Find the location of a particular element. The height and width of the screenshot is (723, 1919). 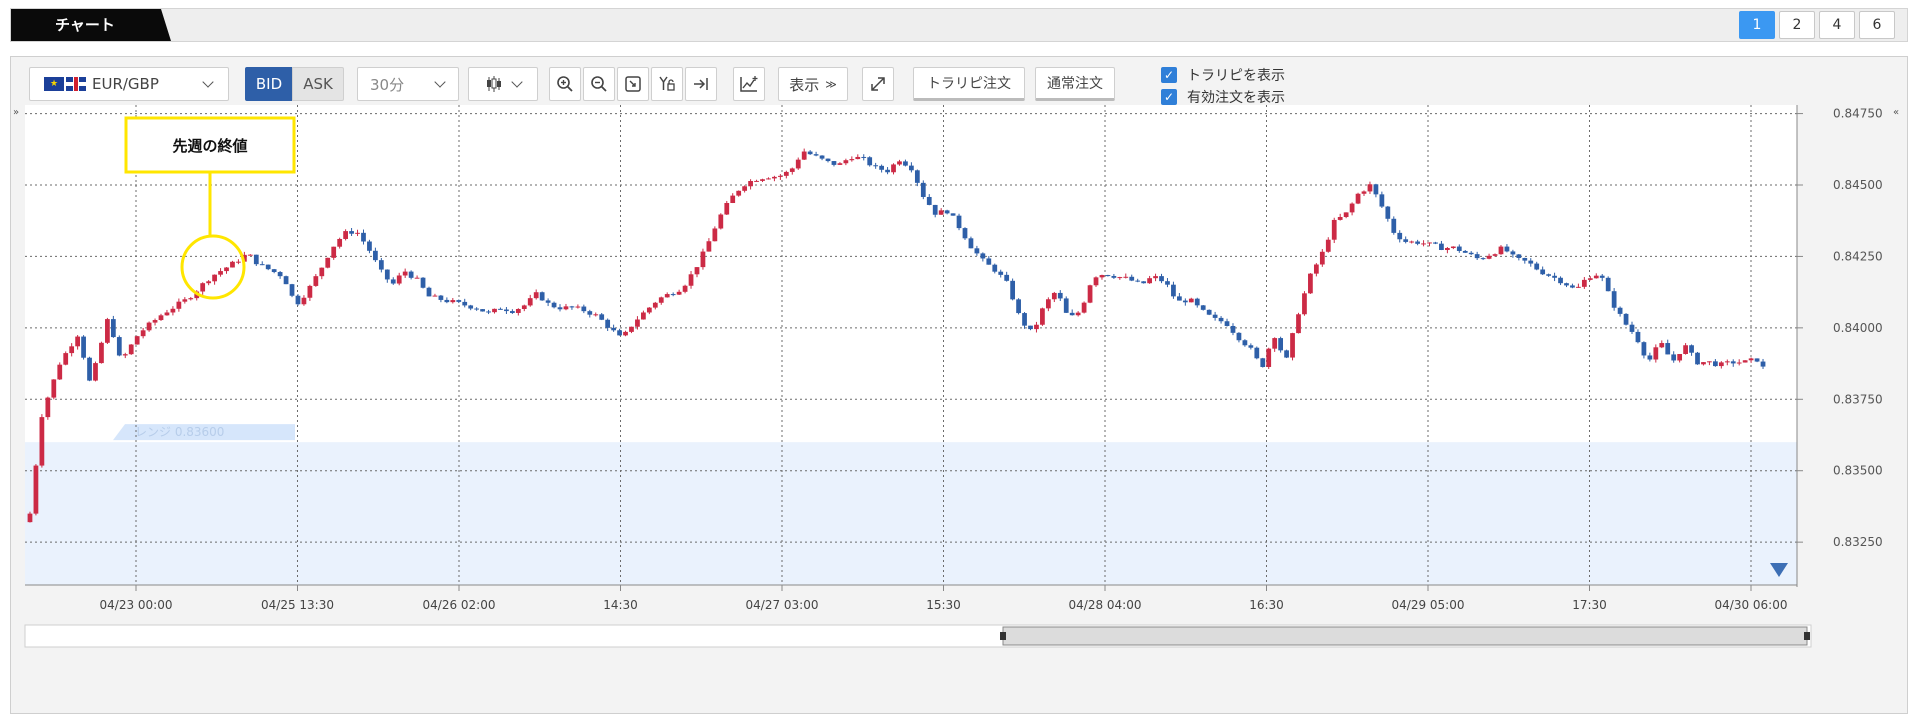

zoom-out-icon is located at coordinates (599, 84).